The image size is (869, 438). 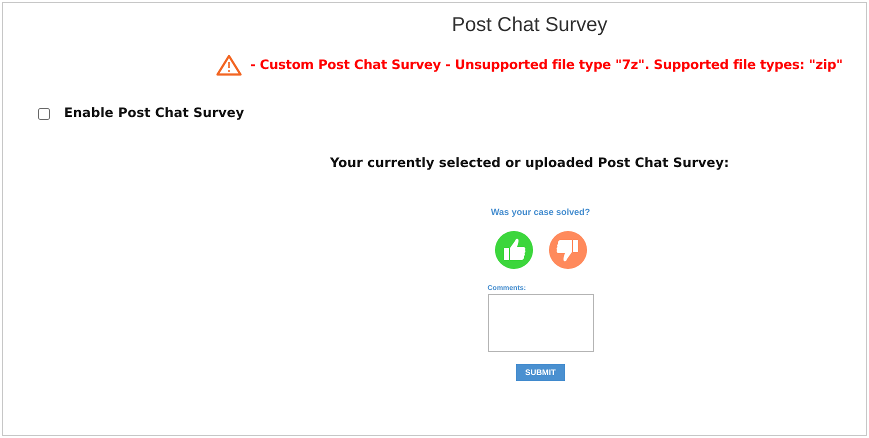 What do you see at coordinates (530, 25) in the screenshot?
I see `page-title: Post Chat Survey` at bounding box center [530, 25].